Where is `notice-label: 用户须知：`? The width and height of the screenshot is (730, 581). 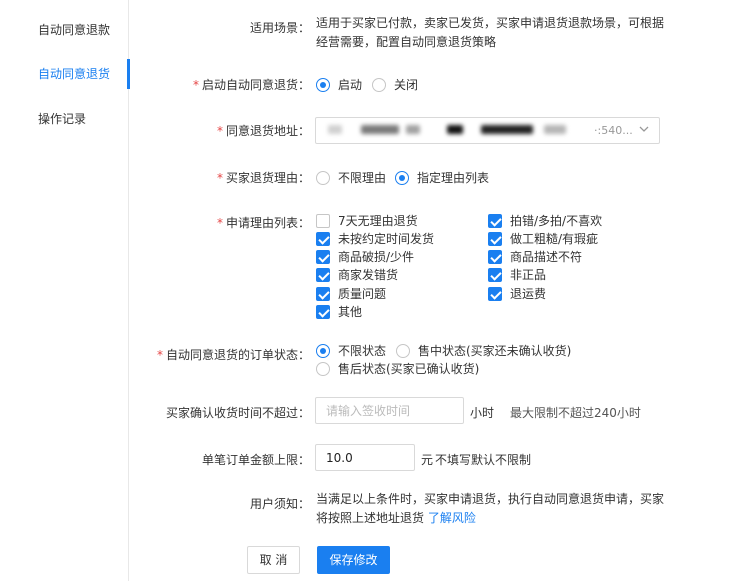 notice-label: 用户须知： is located at coordinates (279, 504).